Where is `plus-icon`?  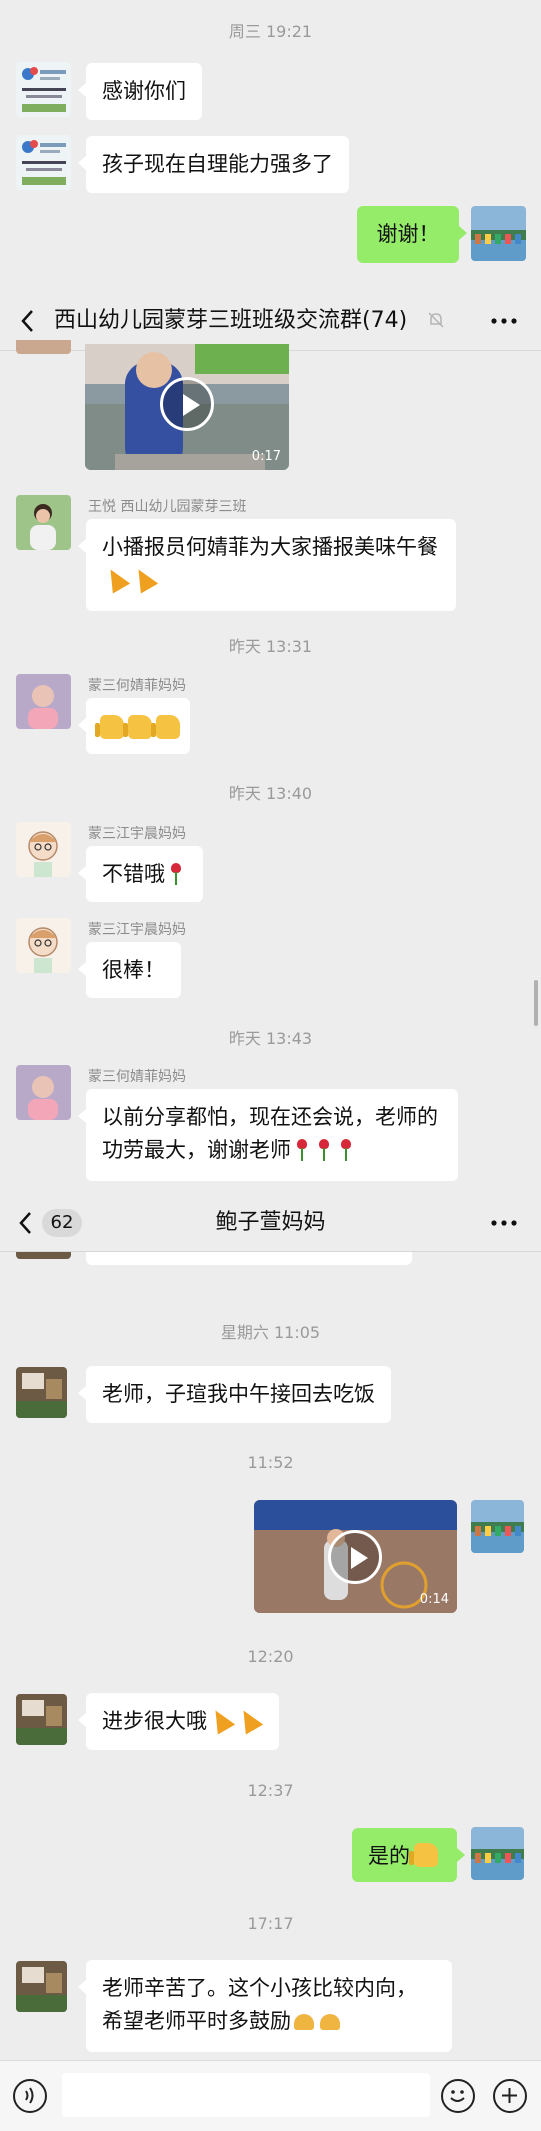 plus-icon is located at coordinates (510, 2096).